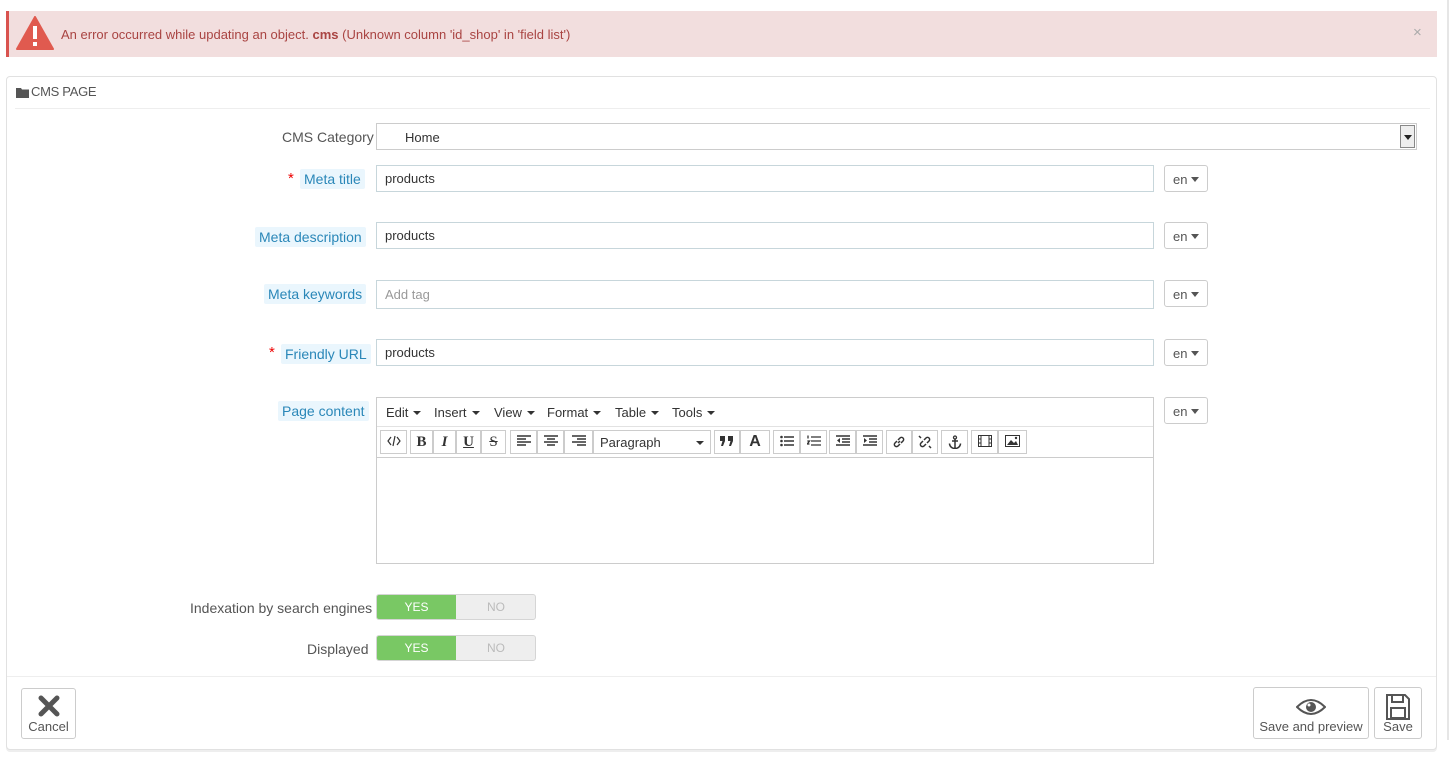 This screenshot has width=1450, height=780. Describe the element at coordinates (323, 411) in the screenshot. I see `page-content-label: Page content` at that location.